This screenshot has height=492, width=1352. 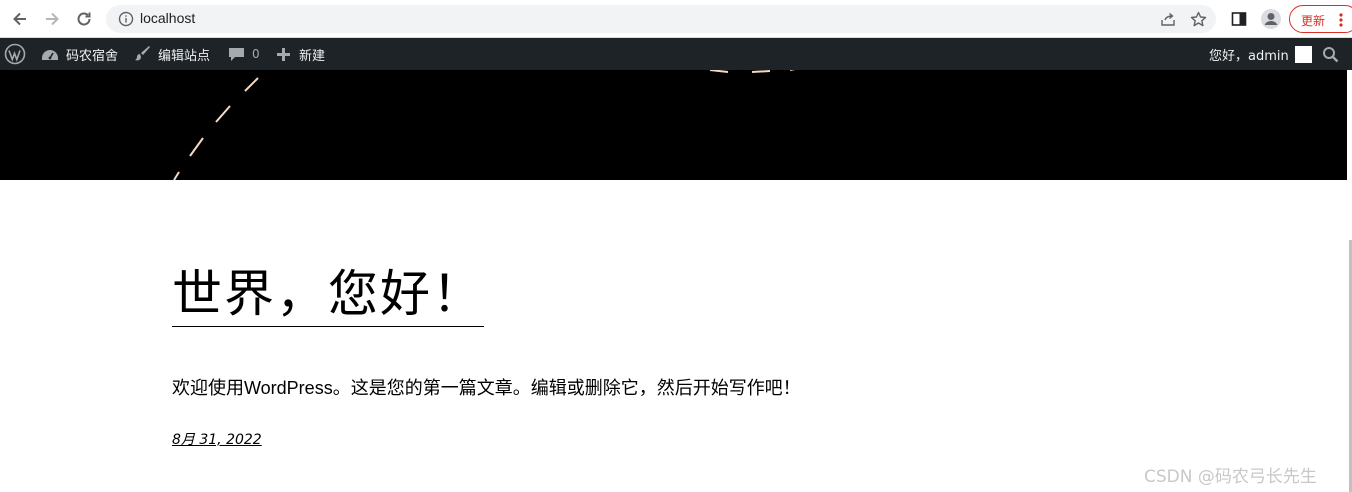 I want to click on site-name-menu: 码农宿舍, so click(x=79, y=54).